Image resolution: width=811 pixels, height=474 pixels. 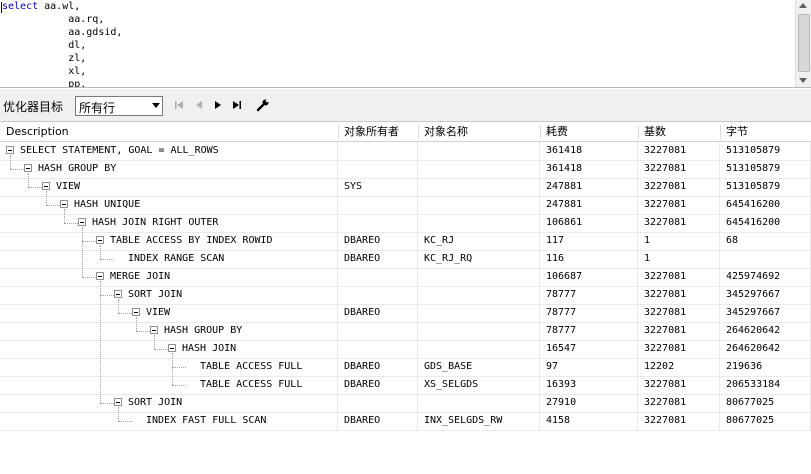 I want to click on optimizer-goal-select: 所有行, so click(x=119, y=106).